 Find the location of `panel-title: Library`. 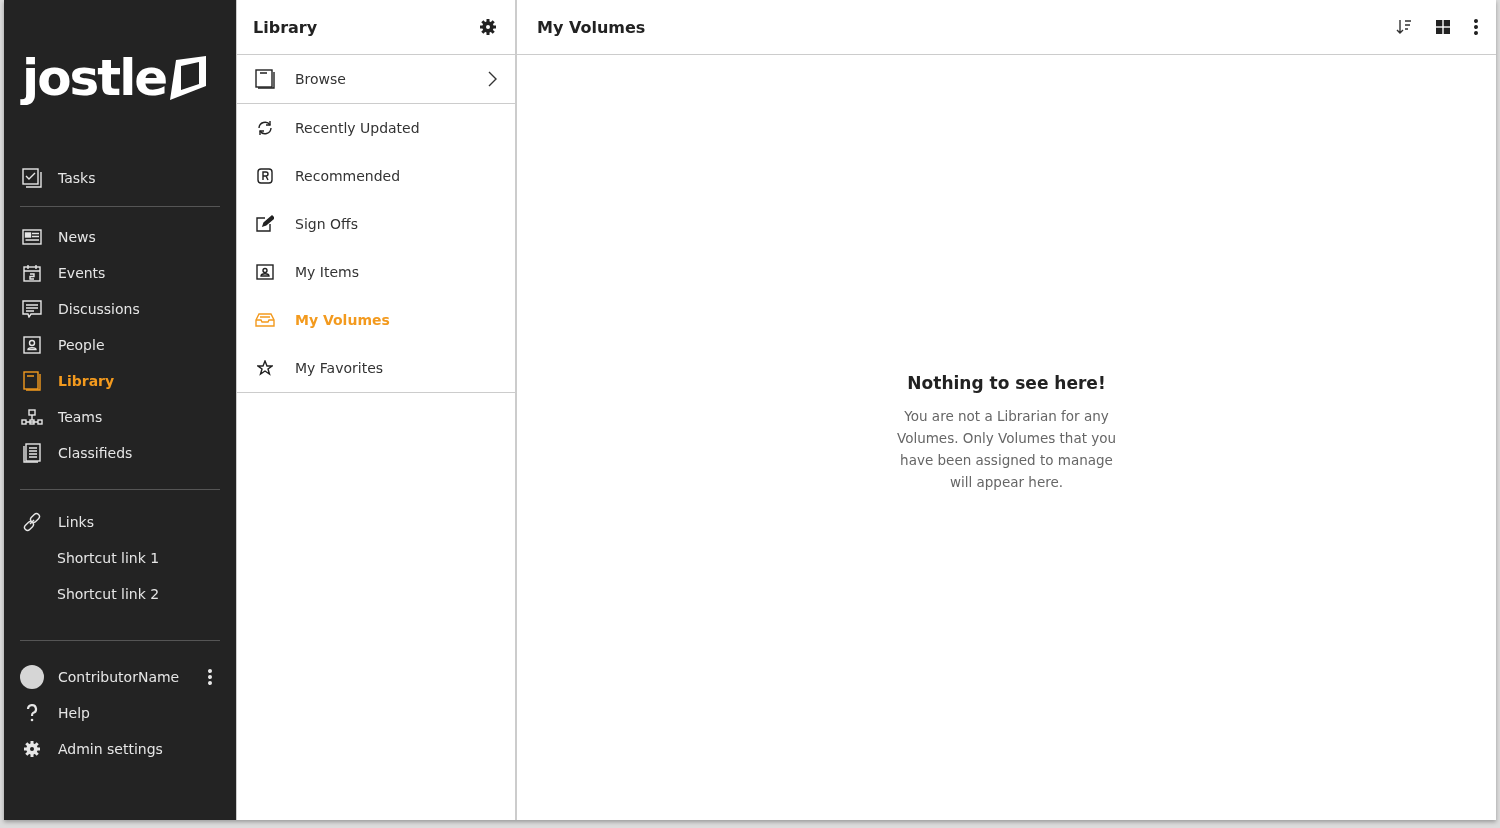

panel-title: Library is located at coordinates (285, 27).